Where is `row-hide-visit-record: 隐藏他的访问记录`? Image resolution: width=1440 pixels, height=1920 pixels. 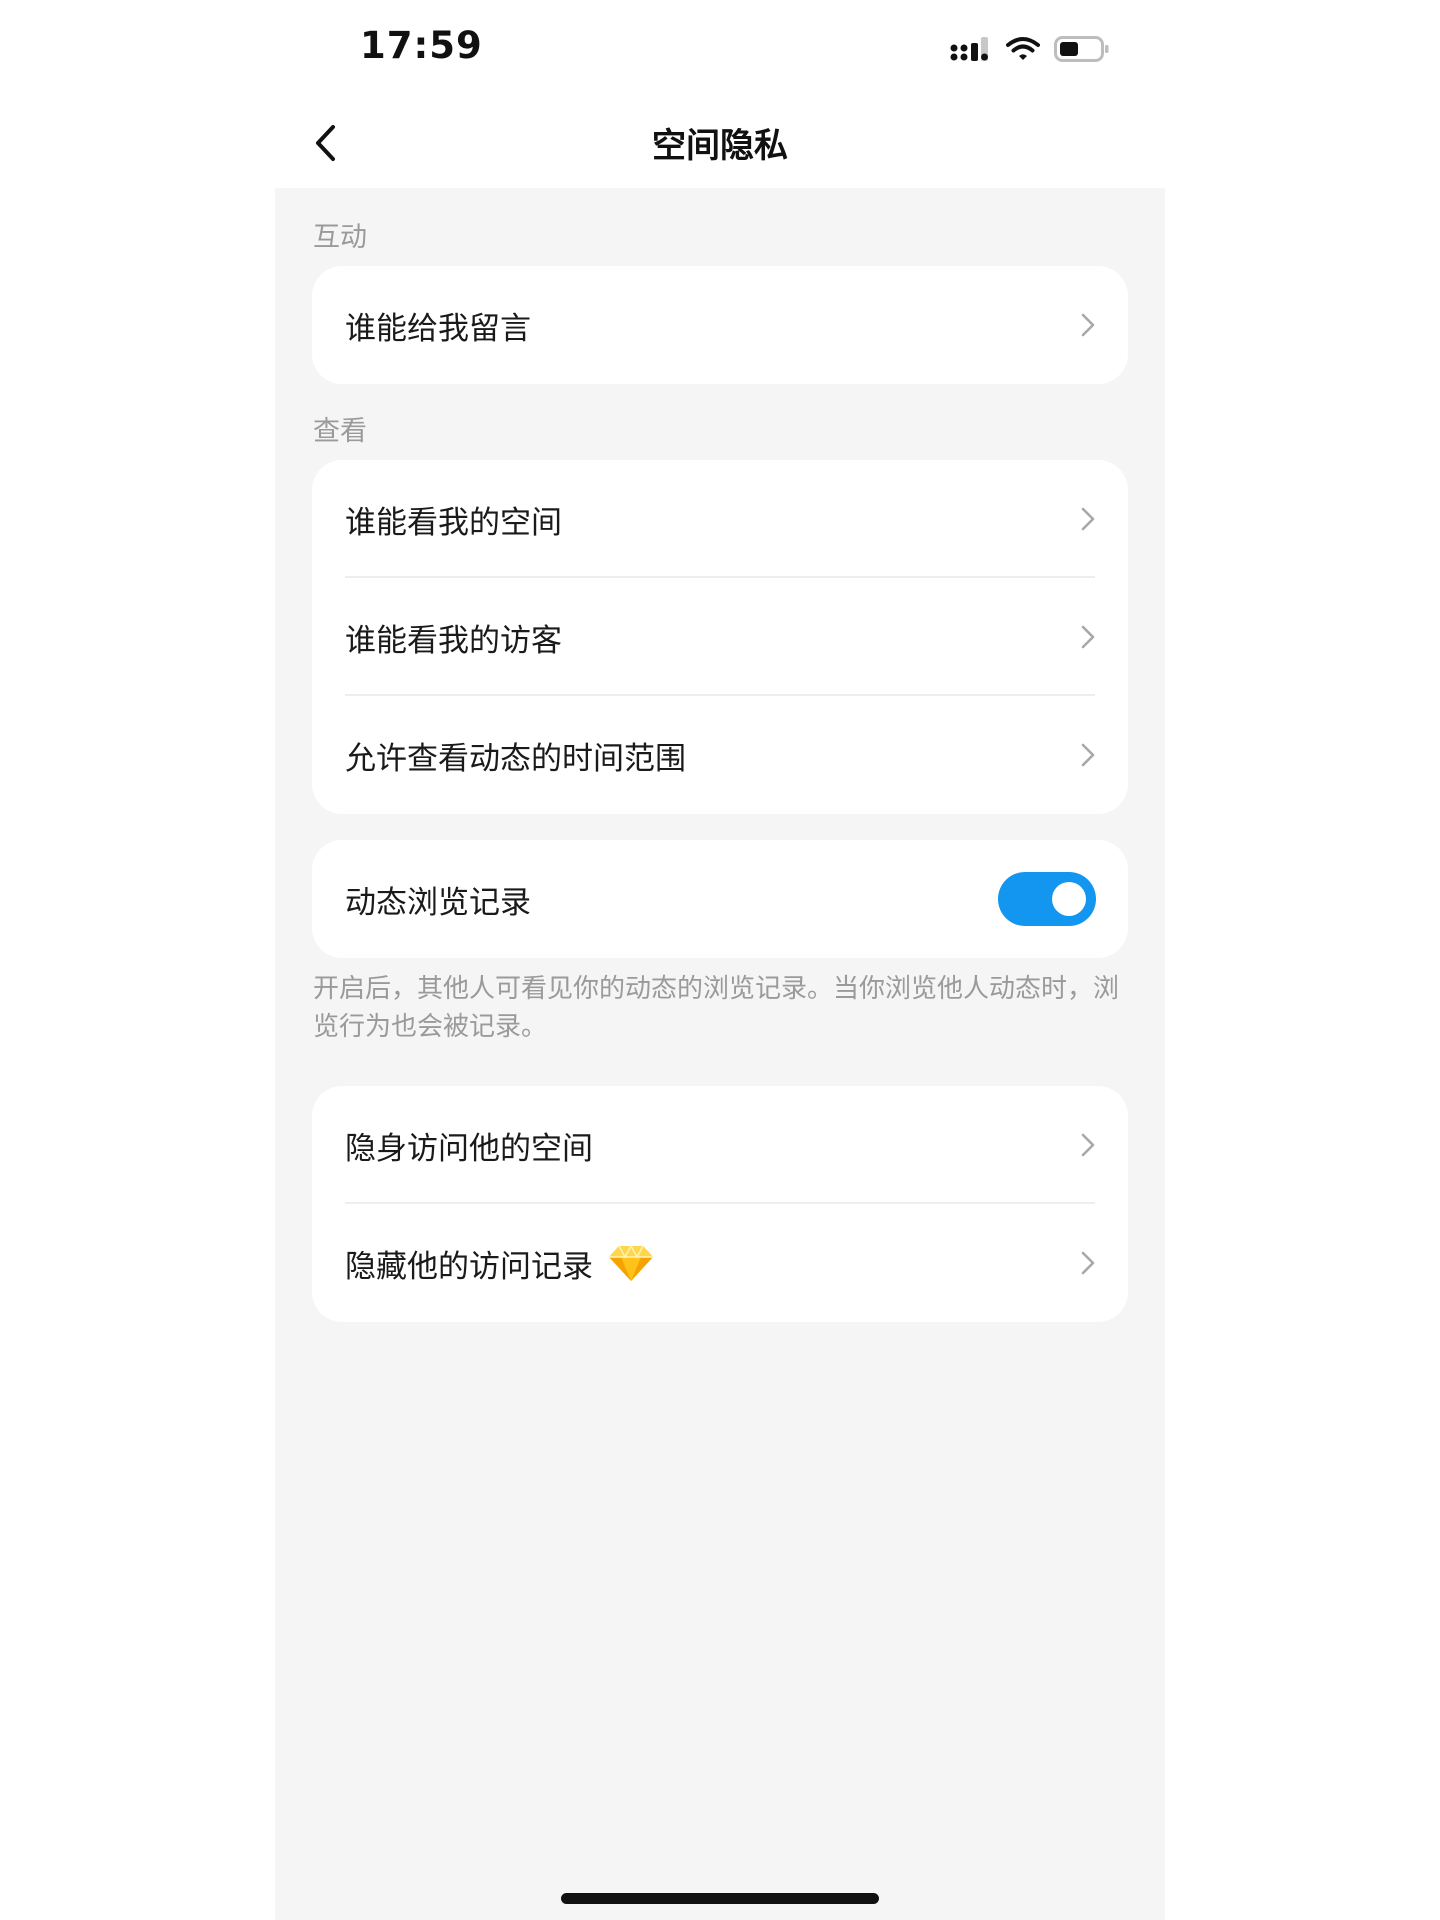 row-hide-visit-record: 隐藏他的访问记录 is located at coordinates (720, 1263).